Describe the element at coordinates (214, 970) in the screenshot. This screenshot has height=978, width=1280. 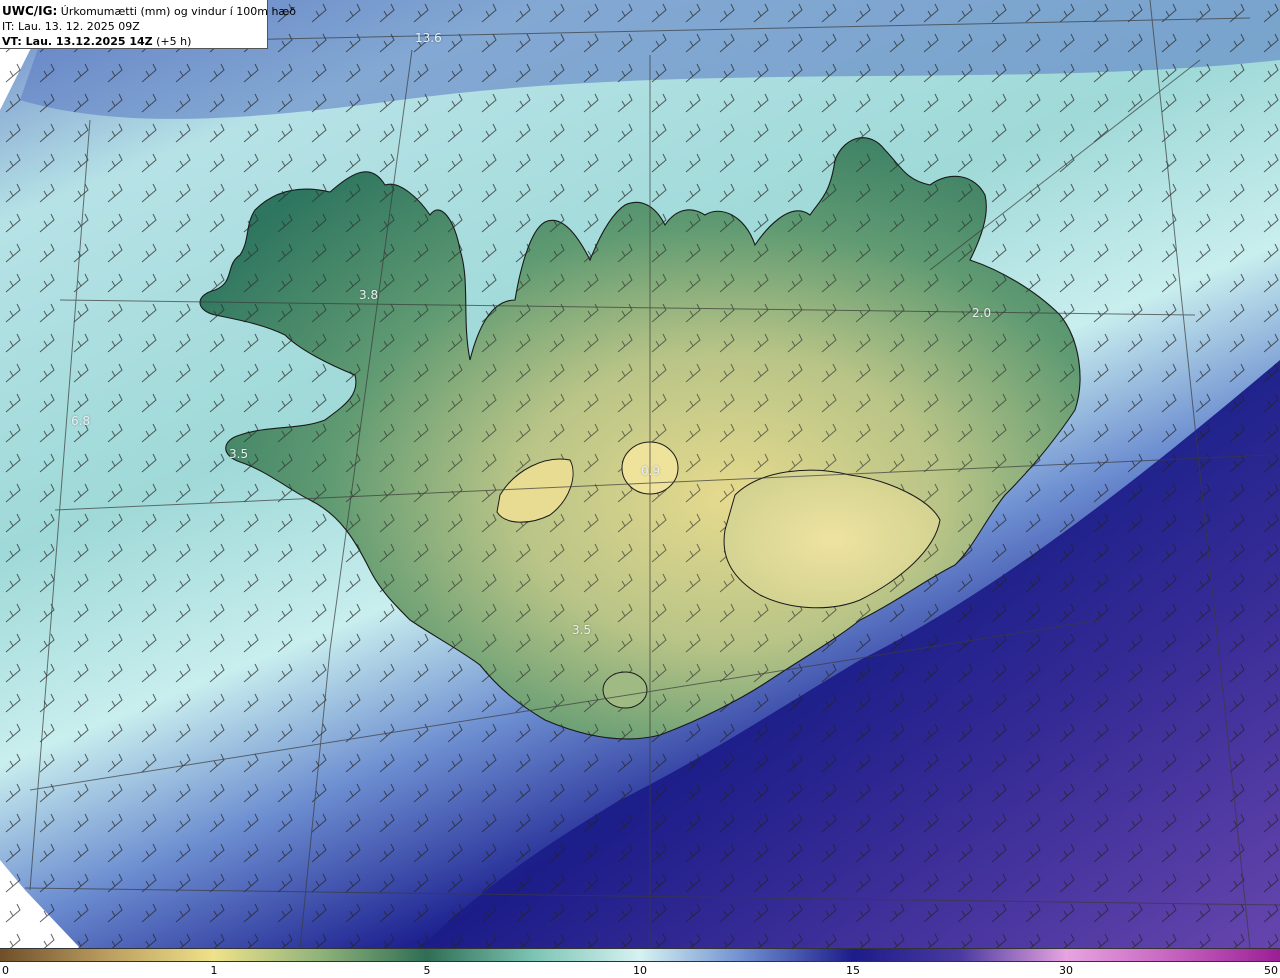
I see `colorbar-tick-label: 1` at that location.